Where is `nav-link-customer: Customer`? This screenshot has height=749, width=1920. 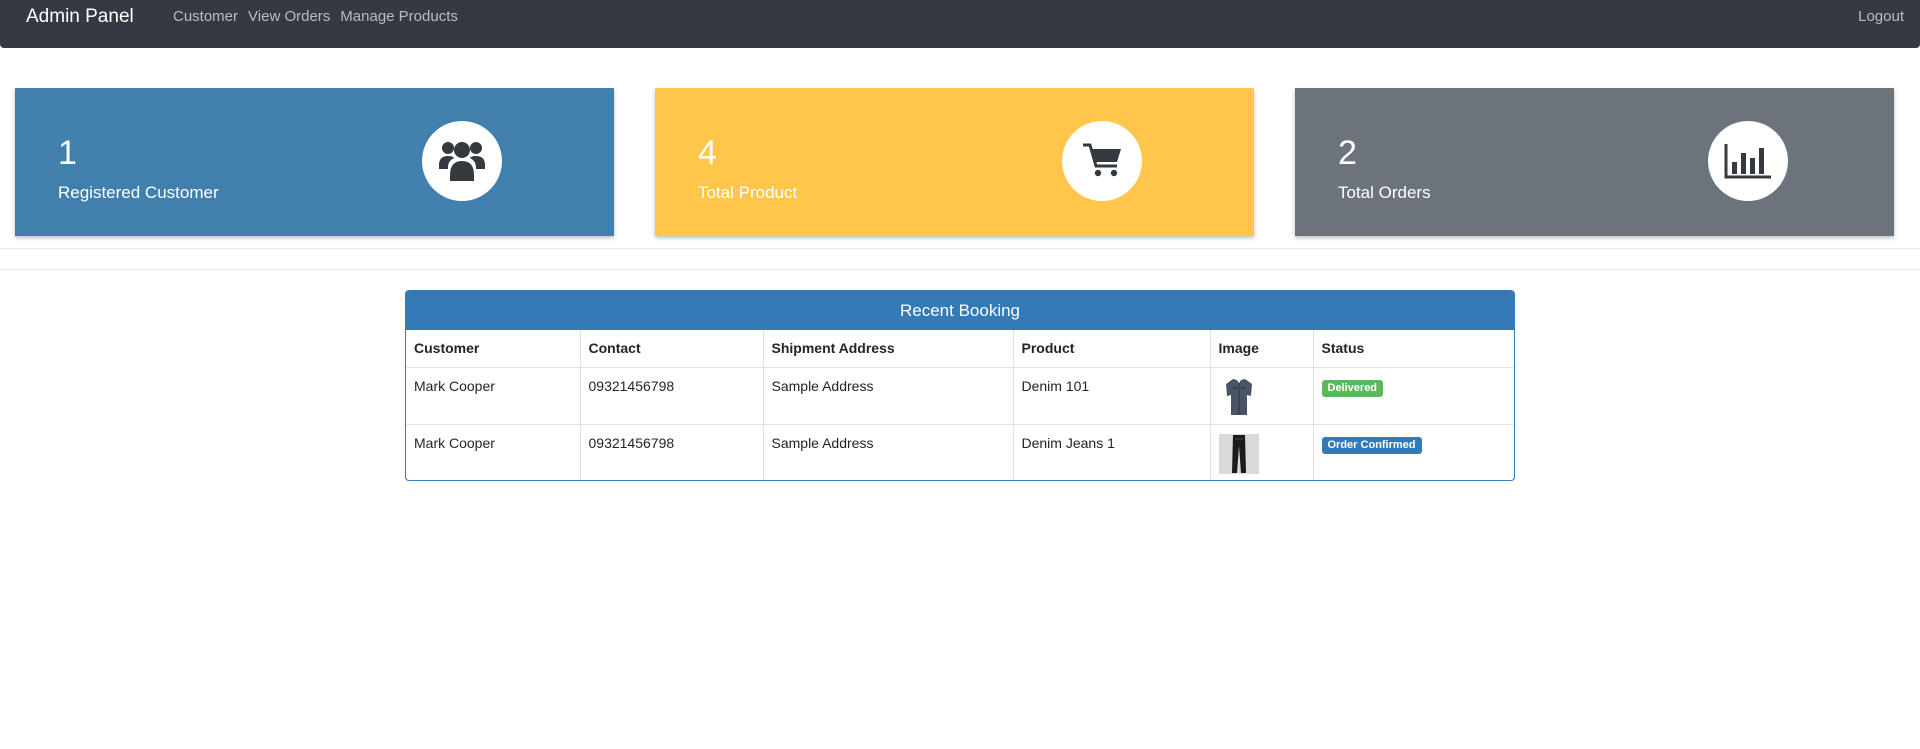 nav-link-customer: Customer is located at coordinates (205, 17).